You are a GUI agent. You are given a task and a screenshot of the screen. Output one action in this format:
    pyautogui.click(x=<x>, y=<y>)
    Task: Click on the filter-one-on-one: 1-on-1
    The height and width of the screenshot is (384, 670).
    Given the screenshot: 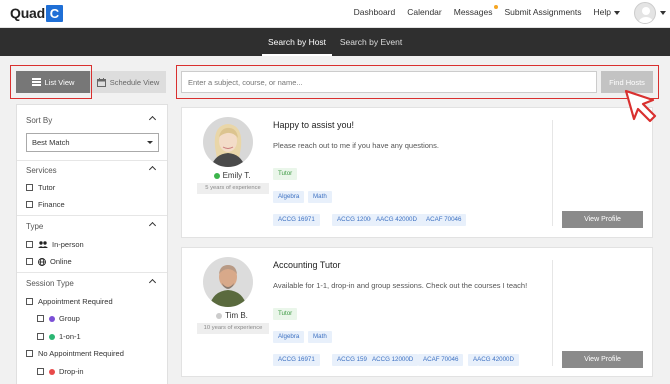 What is the action you would take?
    pyautogui.click(x=59, y=336)
    